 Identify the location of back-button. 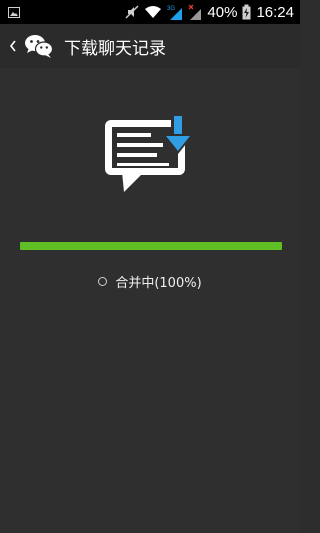
(27, 46).